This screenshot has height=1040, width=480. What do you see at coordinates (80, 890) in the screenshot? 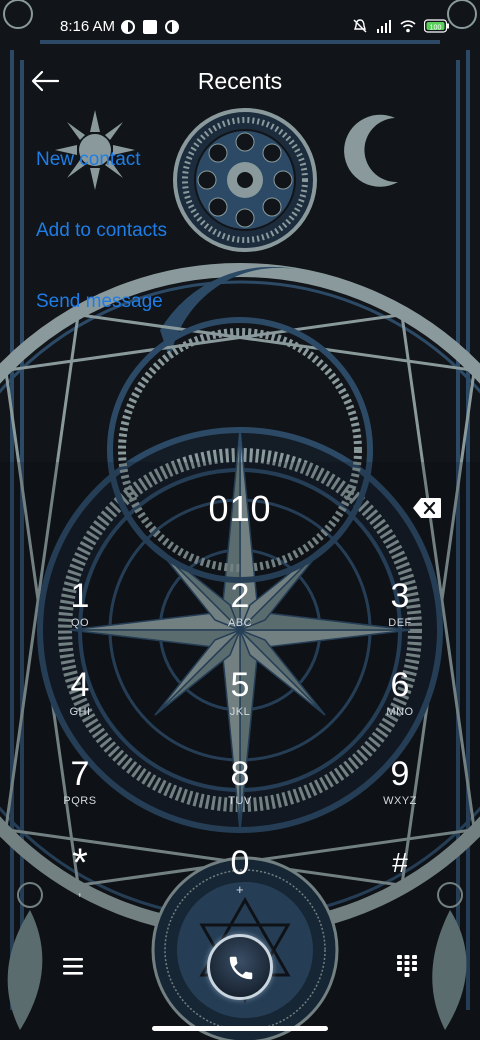
I see `key-letters: ,` at bounding box center [80, 890].